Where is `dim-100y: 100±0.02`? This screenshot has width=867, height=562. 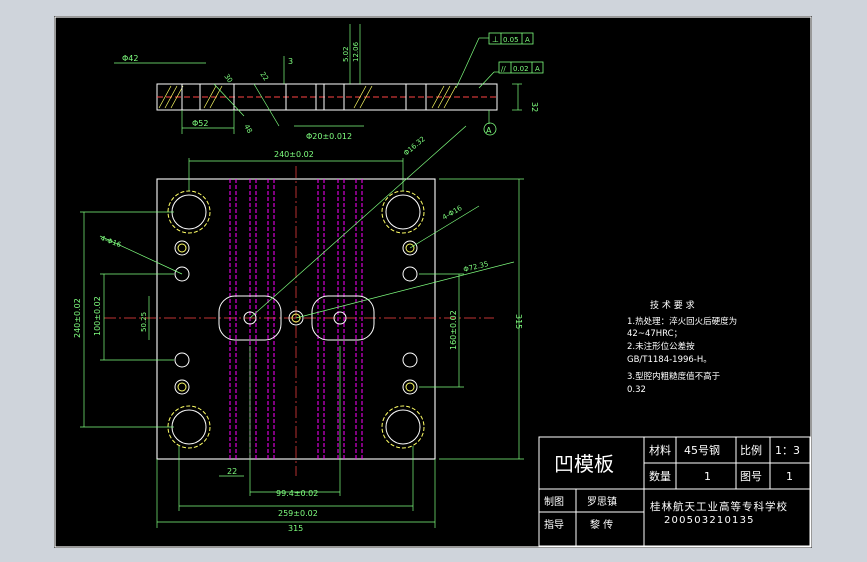 dim-100y: 100±0.02 is located at coordinates (97, 316).